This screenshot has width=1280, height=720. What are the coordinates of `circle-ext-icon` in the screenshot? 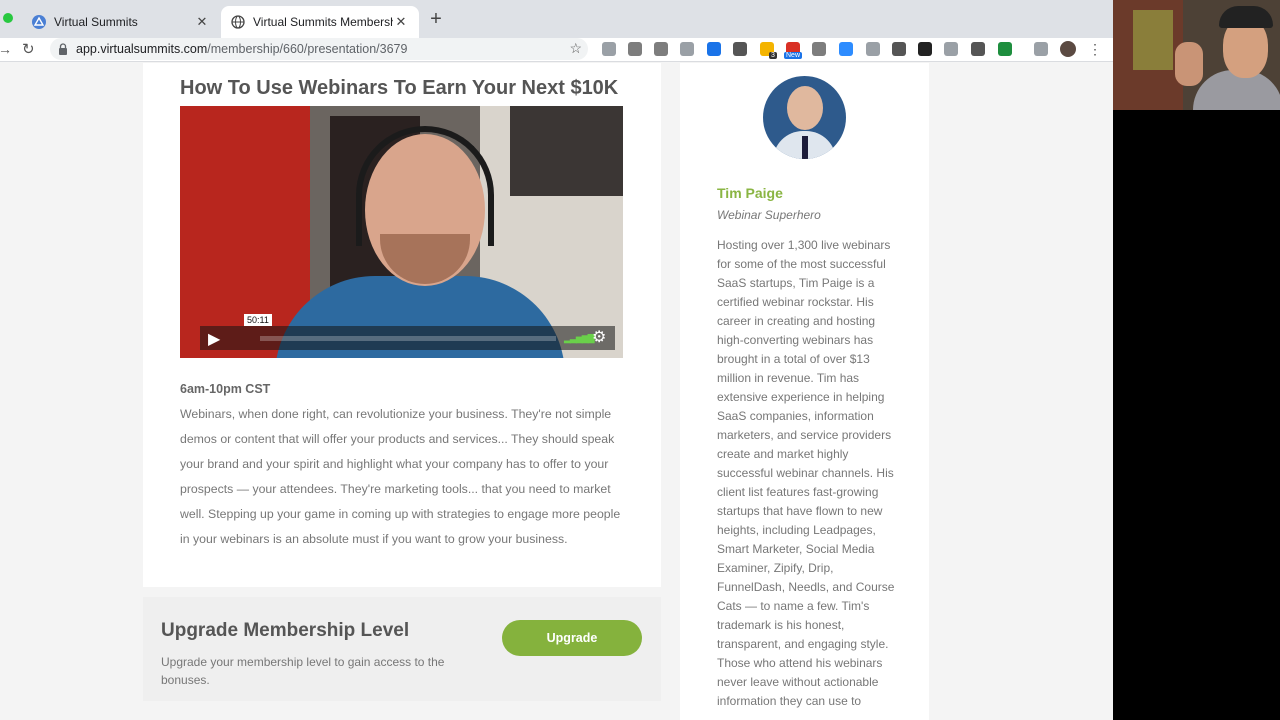 It's located at (740, 49).